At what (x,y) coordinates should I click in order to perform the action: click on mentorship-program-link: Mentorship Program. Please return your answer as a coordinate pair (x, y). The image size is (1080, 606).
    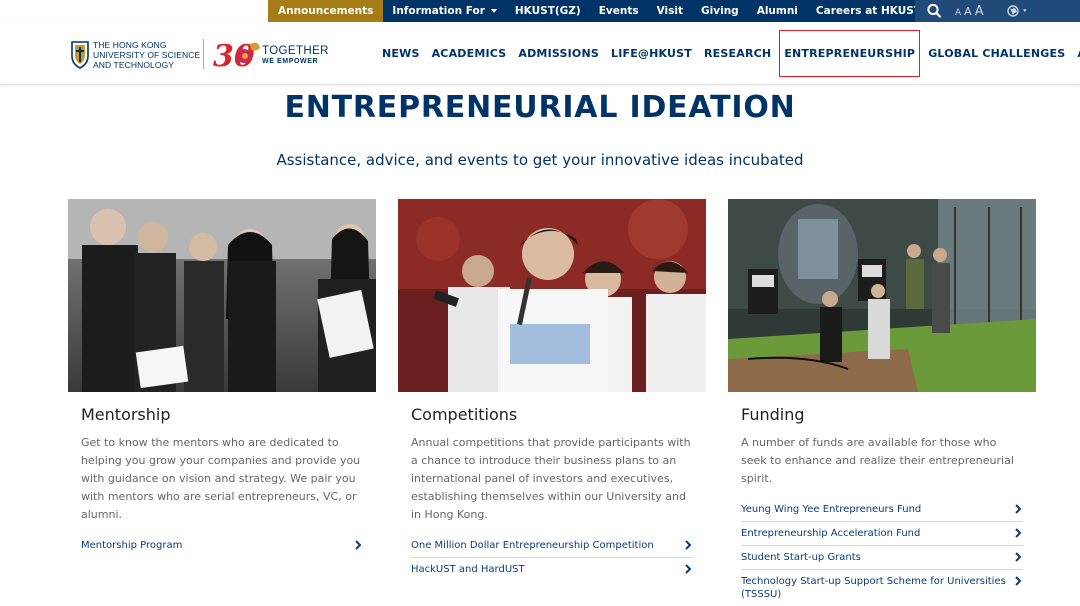
    Looking at the image, I should click on (222, 545).